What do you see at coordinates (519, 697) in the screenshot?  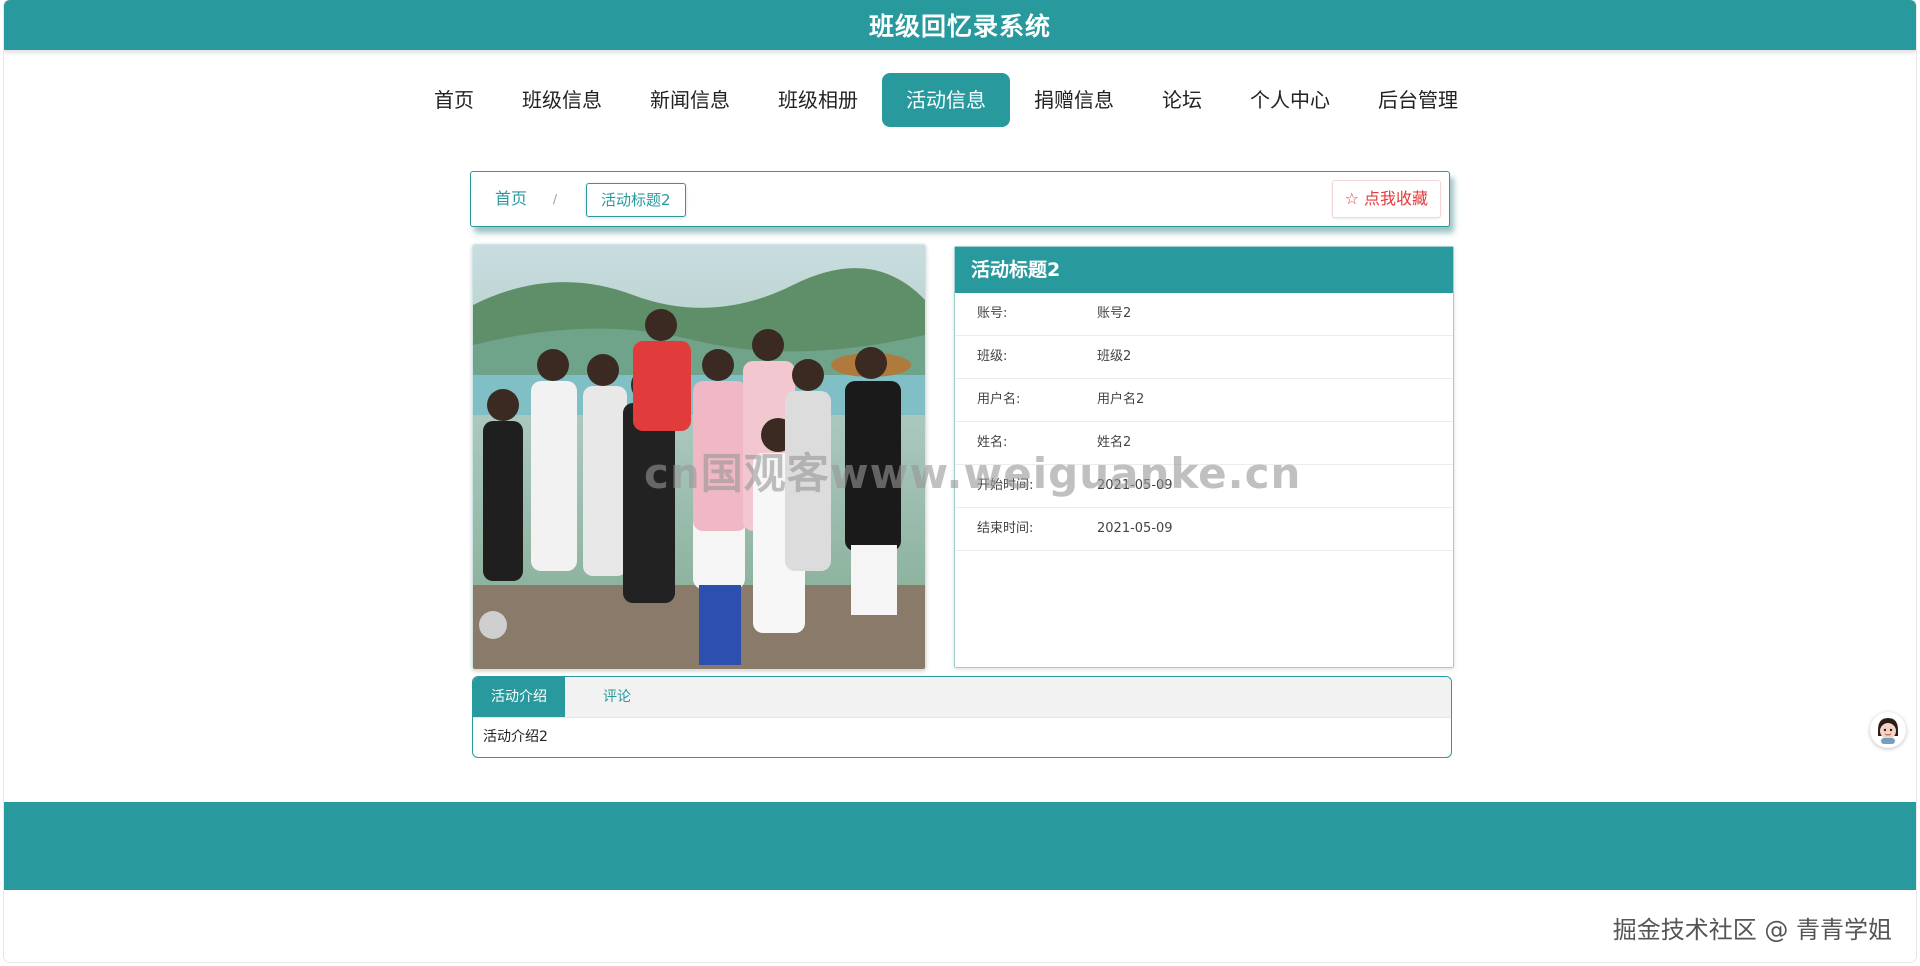 I see `tab-activity-intro: 活动介绍` at bounding box center [519, 697].